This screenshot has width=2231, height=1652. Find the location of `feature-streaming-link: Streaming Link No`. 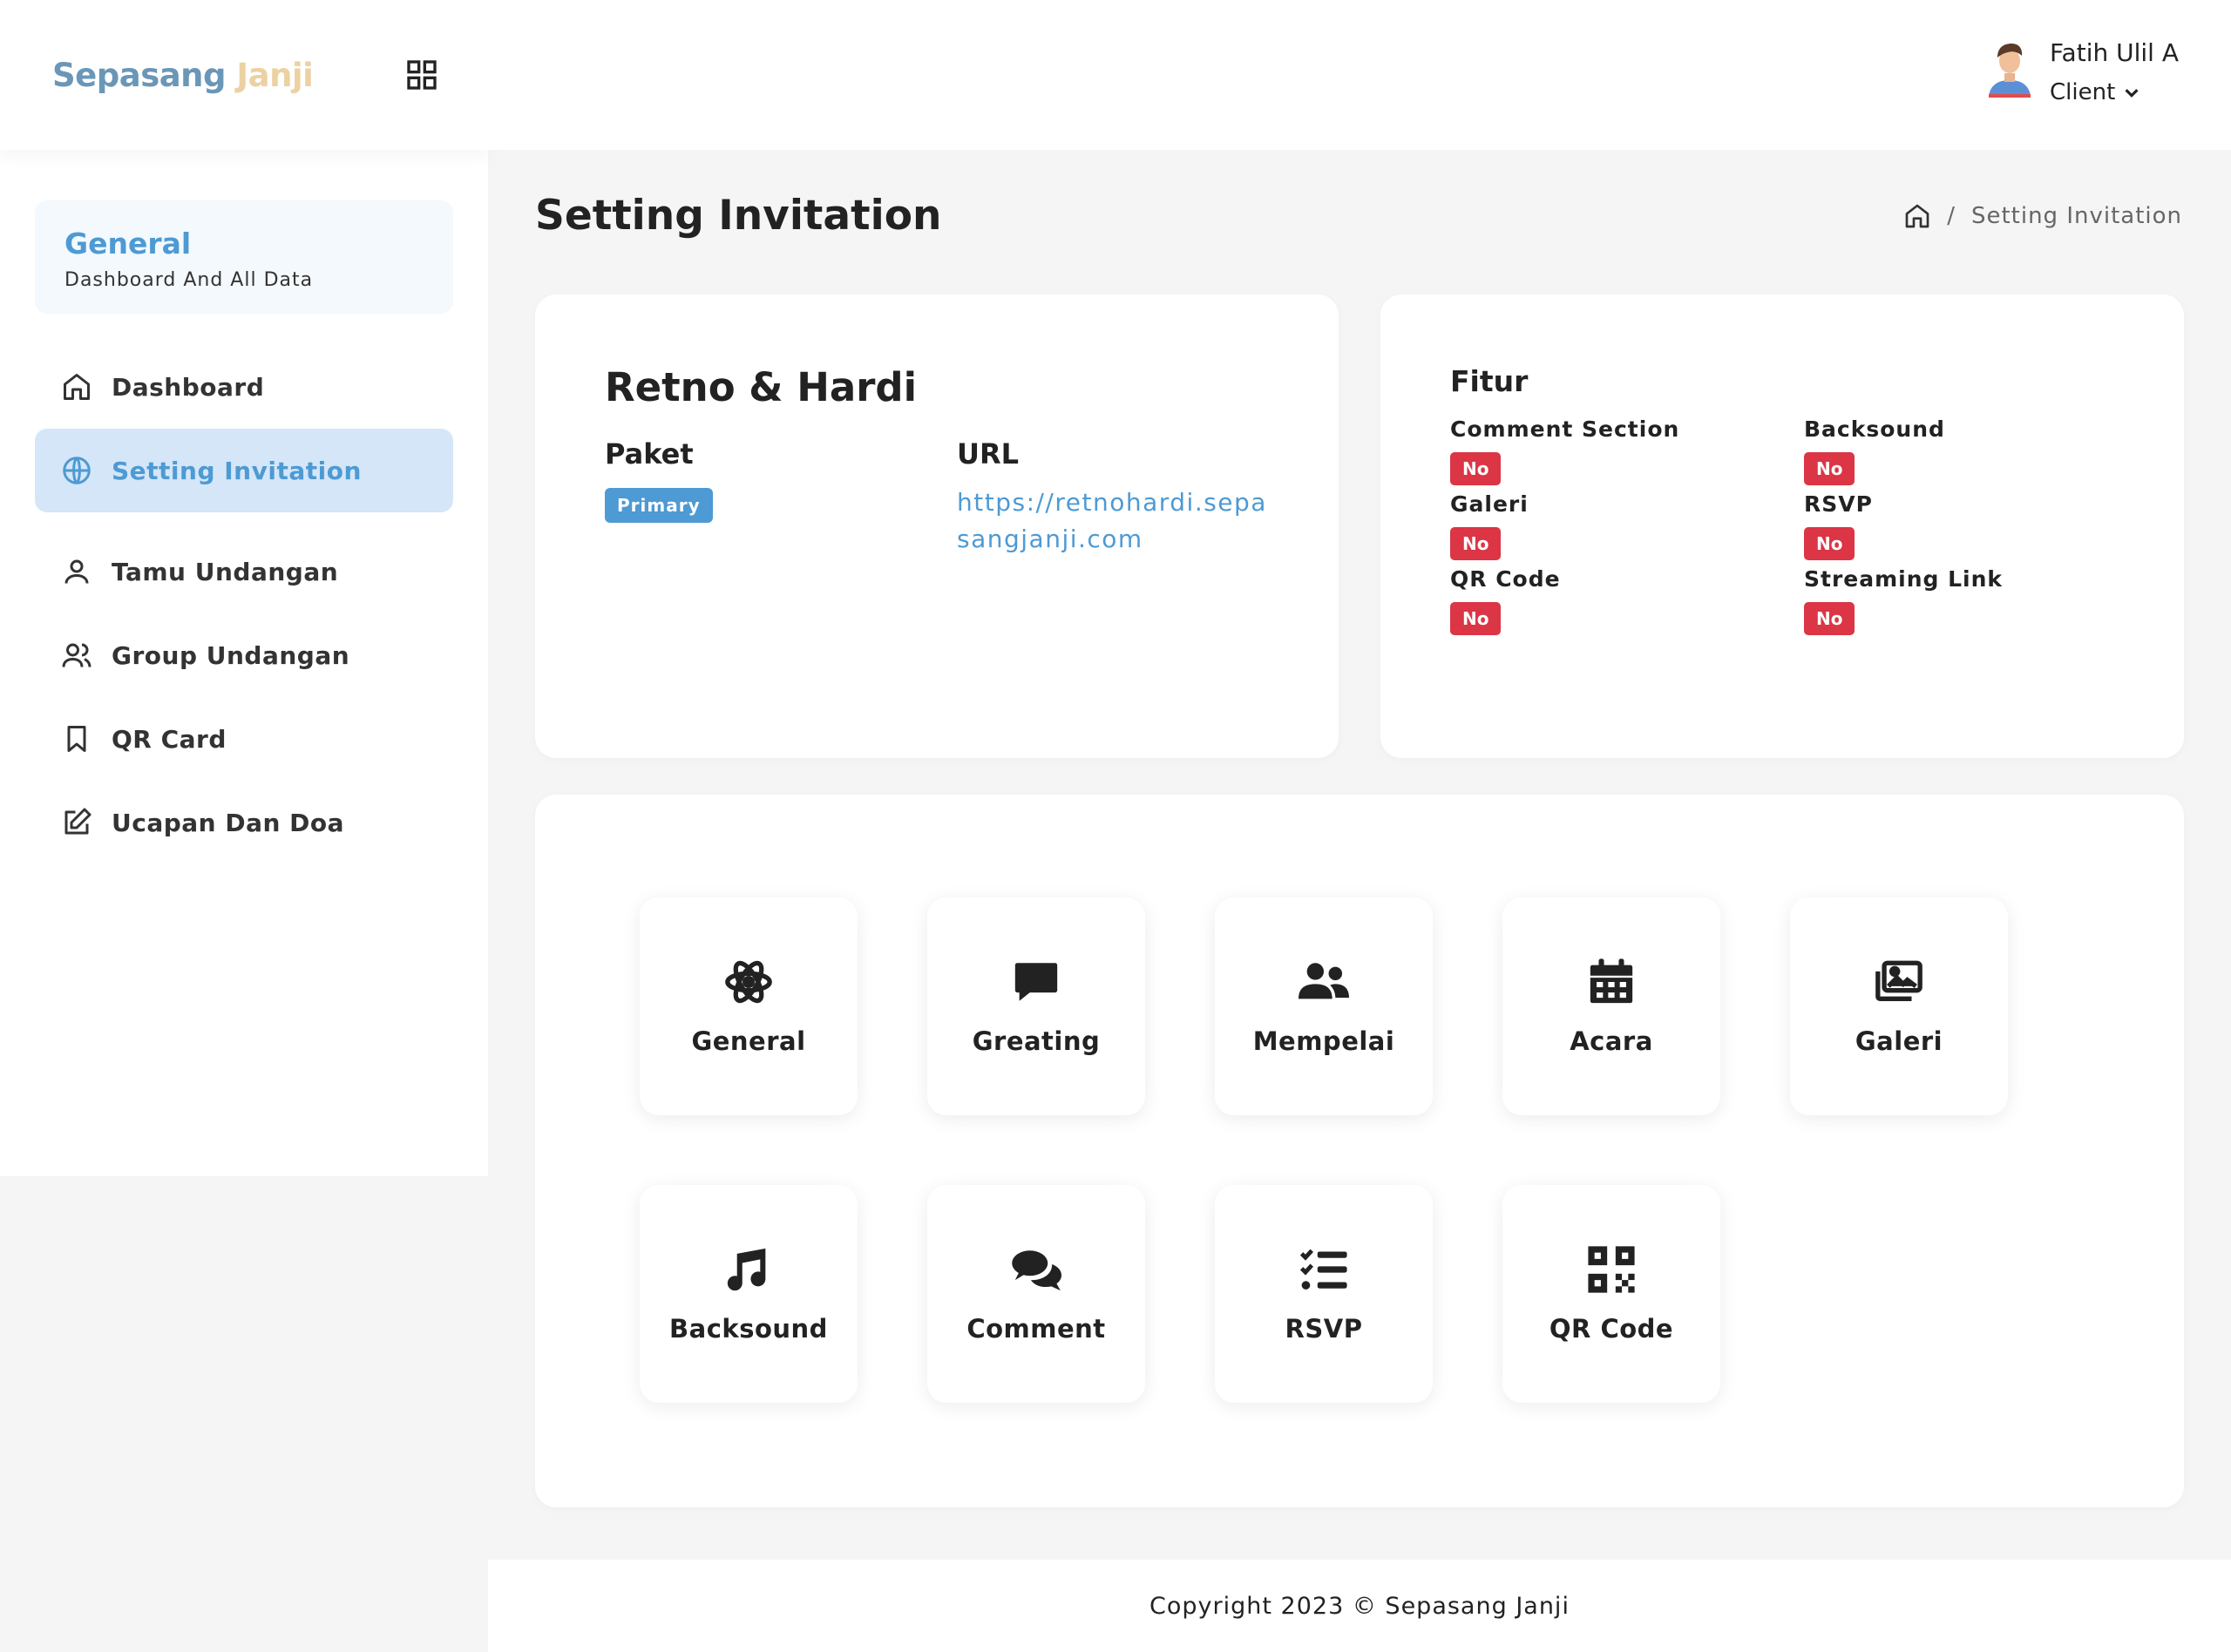

feature-streaming-link: Streaming Link No is located at coordinates (1903, 600).